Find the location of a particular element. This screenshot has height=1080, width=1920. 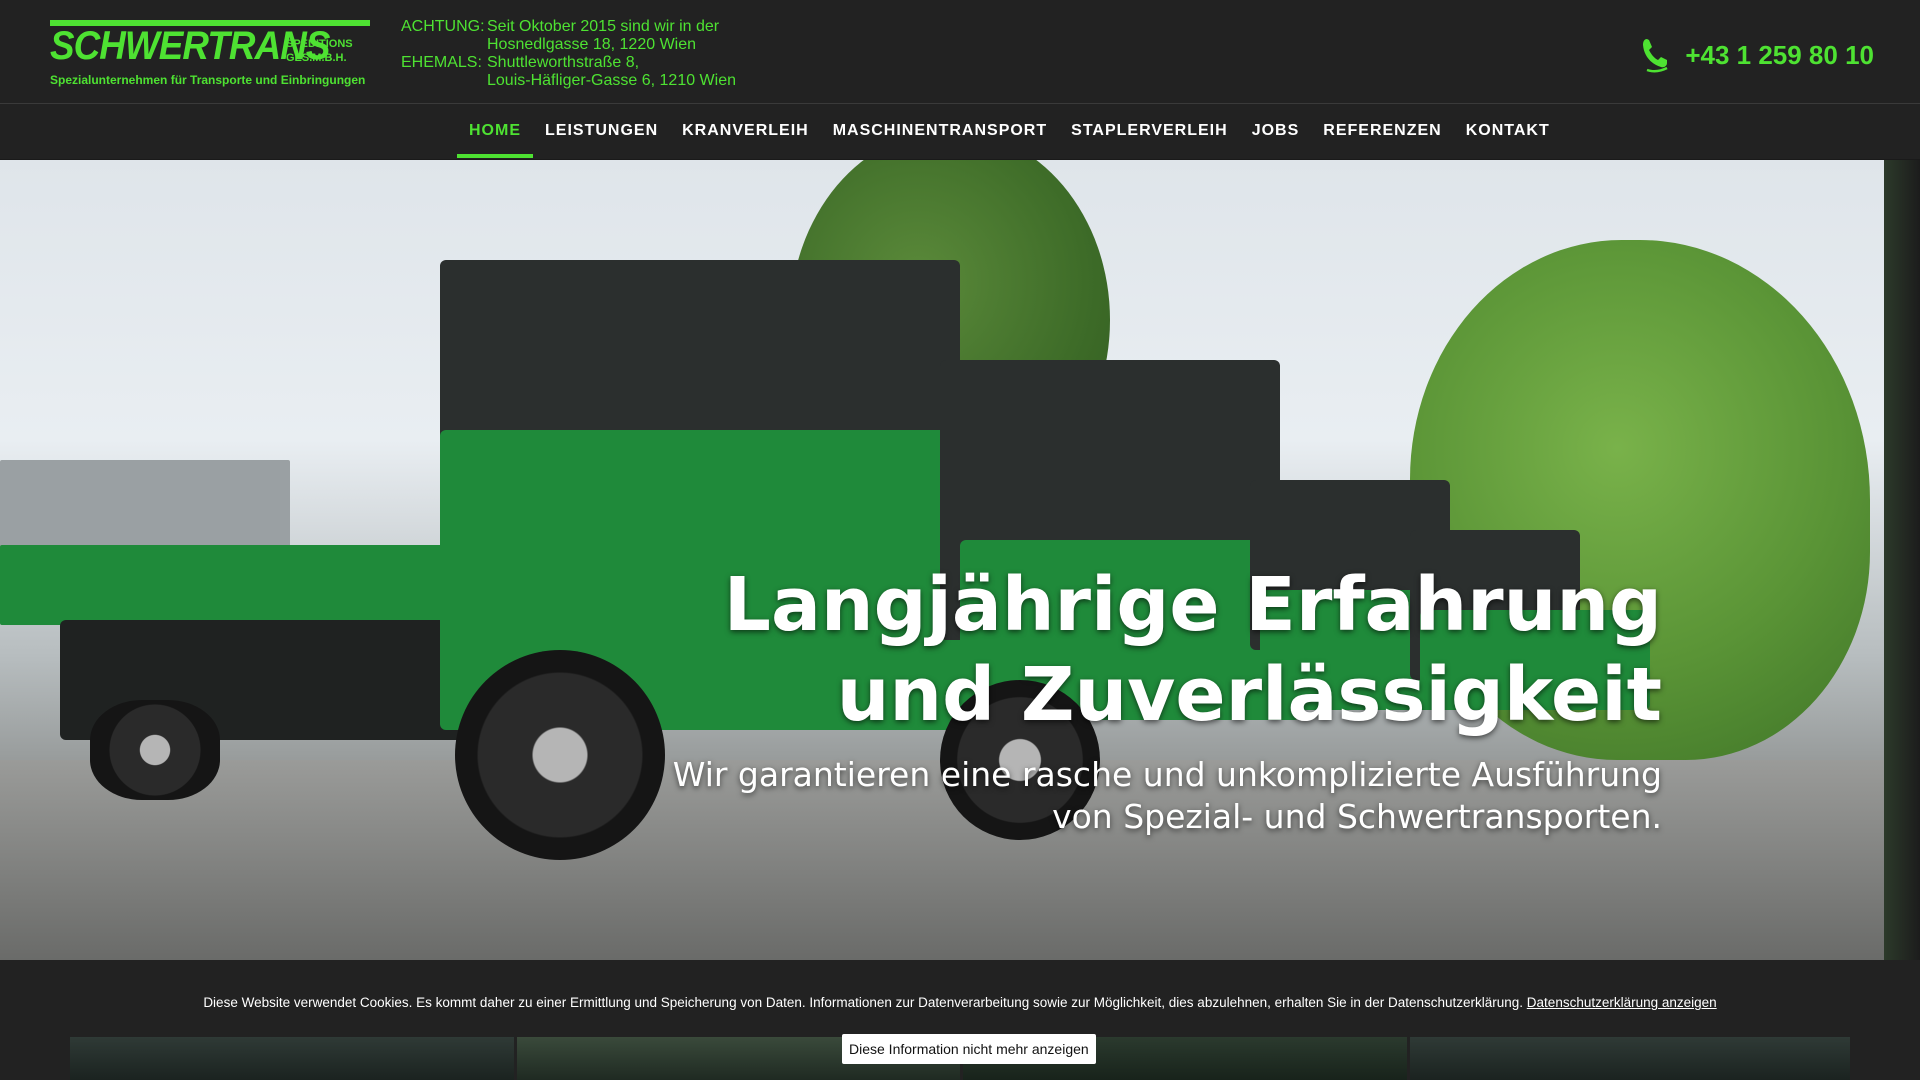

phone-contact: +43 1 259 80 10 is located at coordinates (1757, 55).